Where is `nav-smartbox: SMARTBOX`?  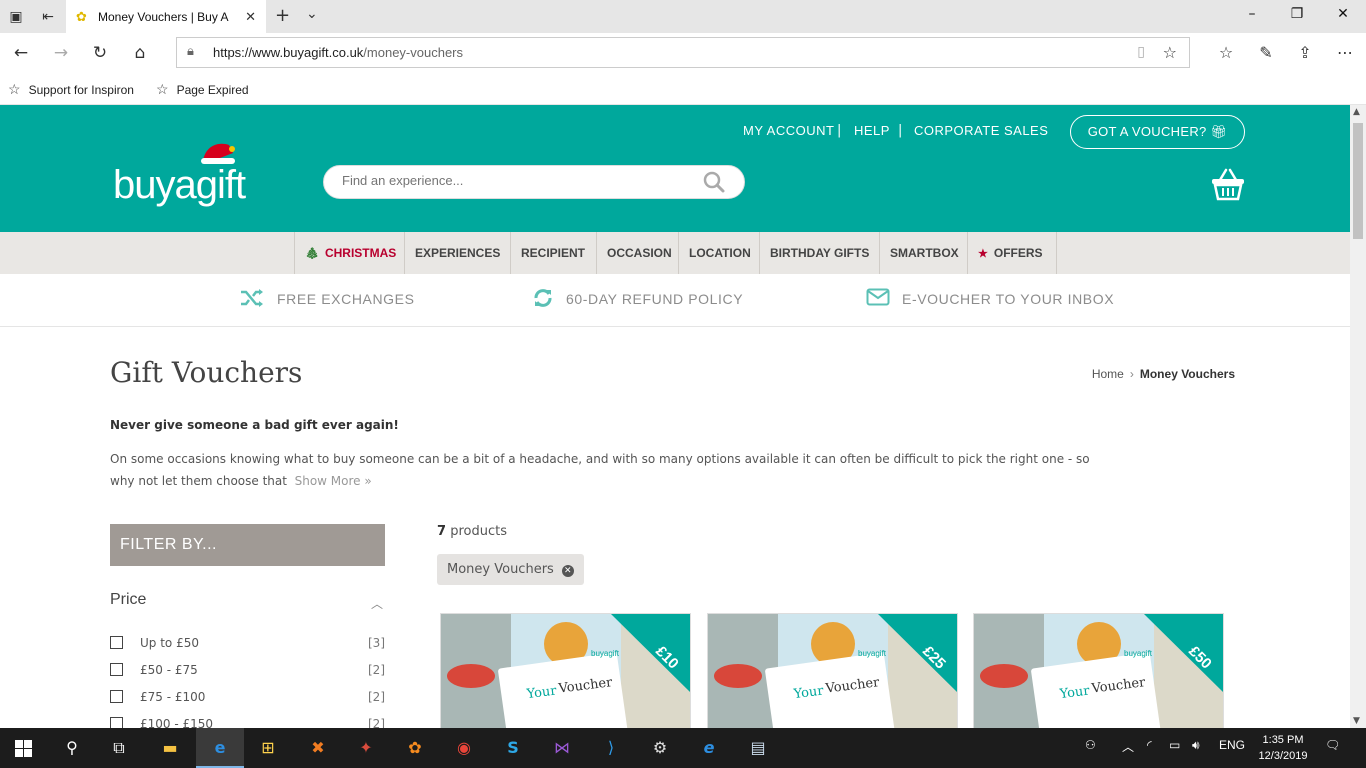 nav-smartbox: SMARTBOX is located at coordinates (924, 253).